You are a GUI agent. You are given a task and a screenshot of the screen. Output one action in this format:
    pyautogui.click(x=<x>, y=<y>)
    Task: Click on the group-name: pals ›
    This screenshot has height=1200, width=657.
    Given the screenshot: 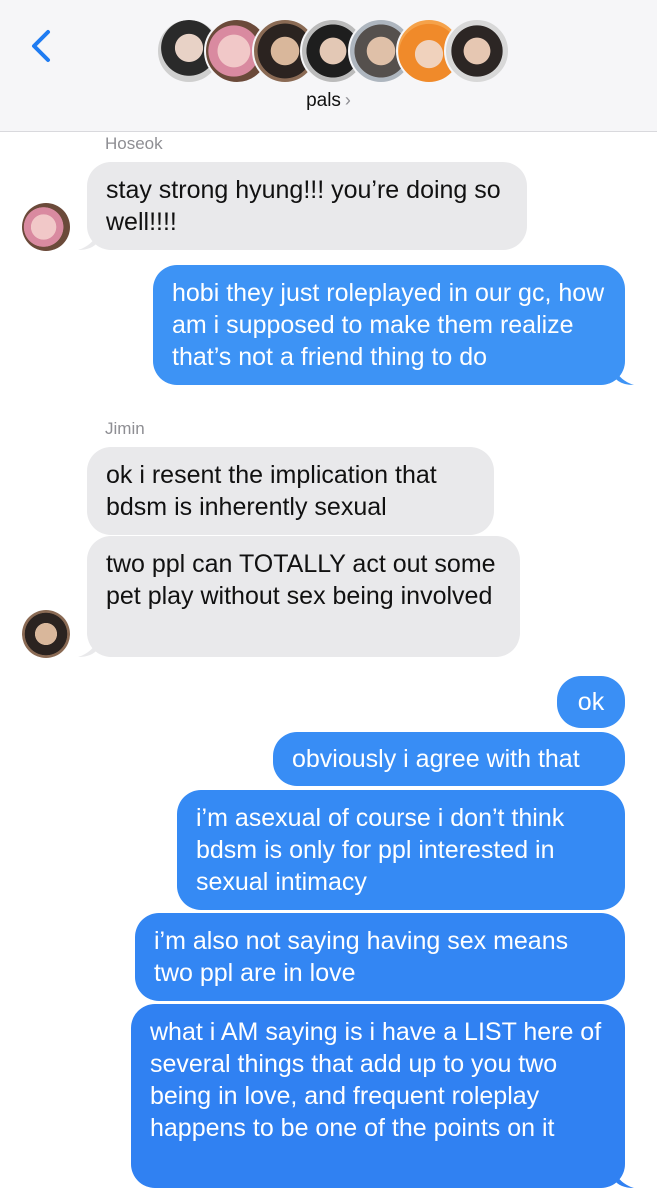 What is the action you would take?
    pyautogui.click(x=328, y=101)
    